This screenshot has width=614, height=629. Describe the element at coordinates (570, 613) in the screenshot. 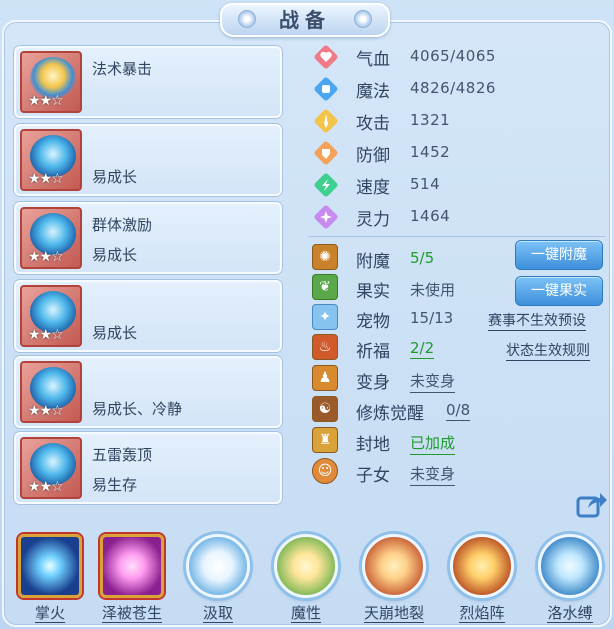

I see `skill-label: 洛水缚` at that location.